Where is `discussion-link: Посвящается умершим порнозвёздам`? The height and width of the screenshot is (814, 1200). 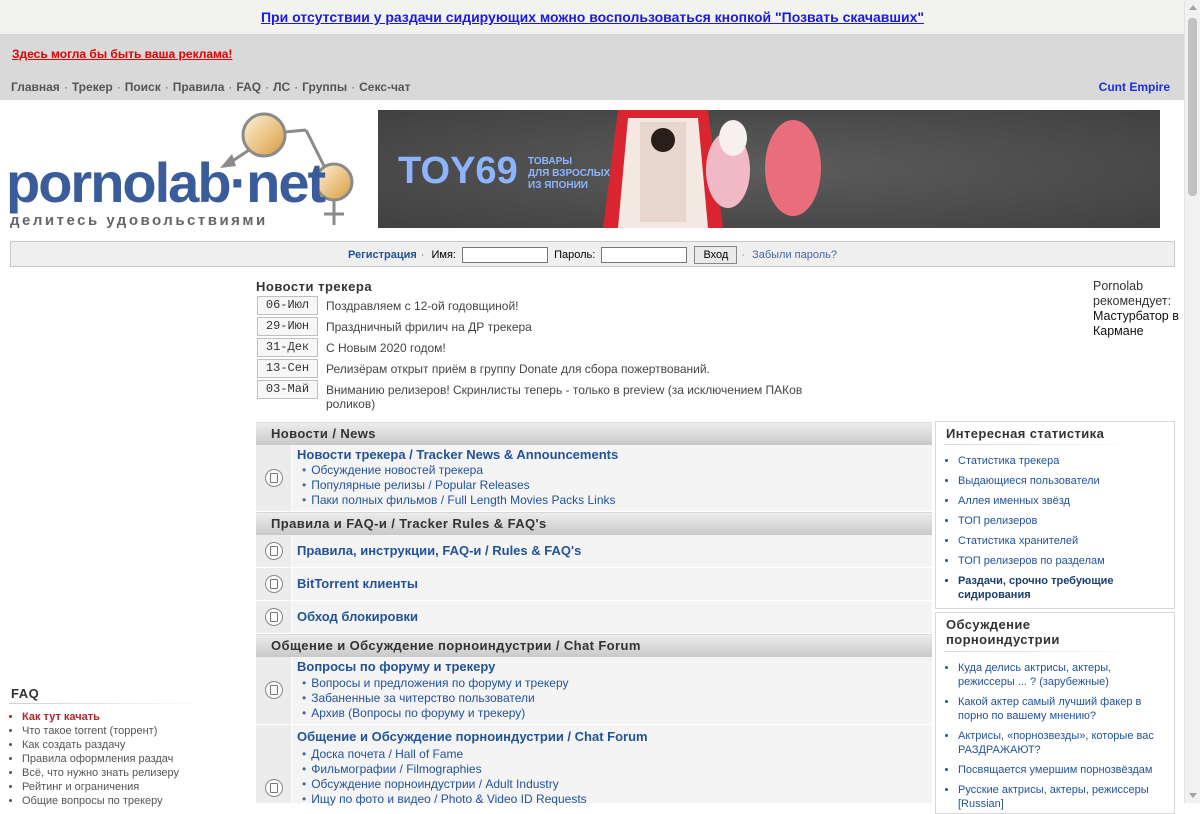
discussion-link: Посвящается умершим порнозвёздам is located at coordinates (1058, 770).